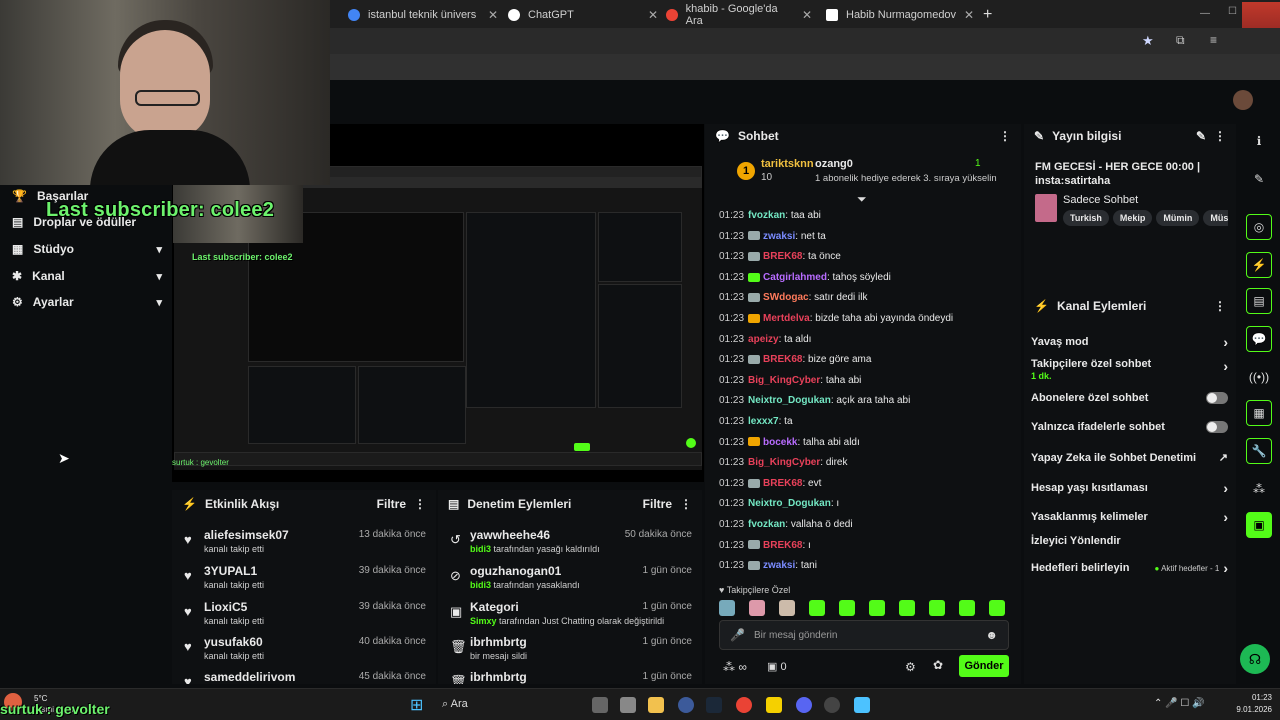  Describe the element at coordinates (1086, 218) in the screenshot. I see `tag-chip: Turkish` at that location.